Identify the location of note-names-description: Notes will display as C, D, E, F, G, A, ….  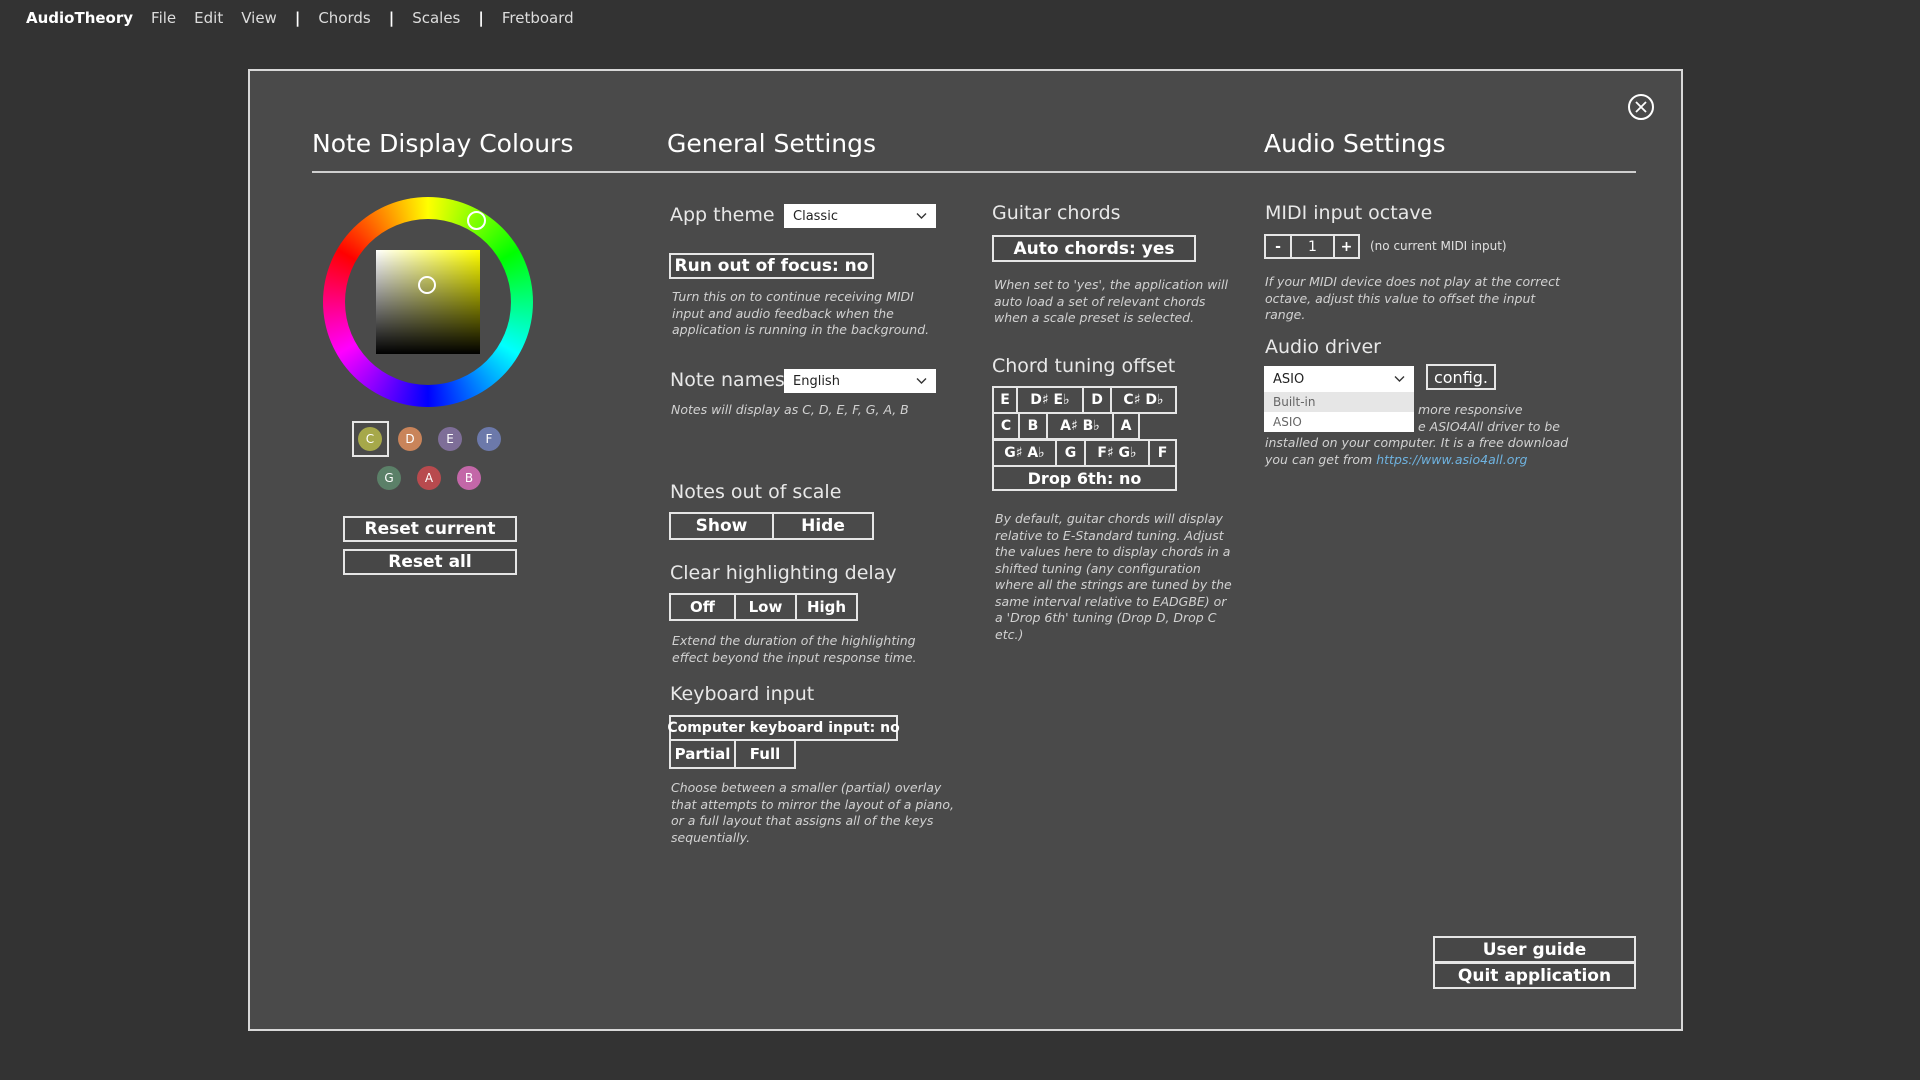
(790, 409).